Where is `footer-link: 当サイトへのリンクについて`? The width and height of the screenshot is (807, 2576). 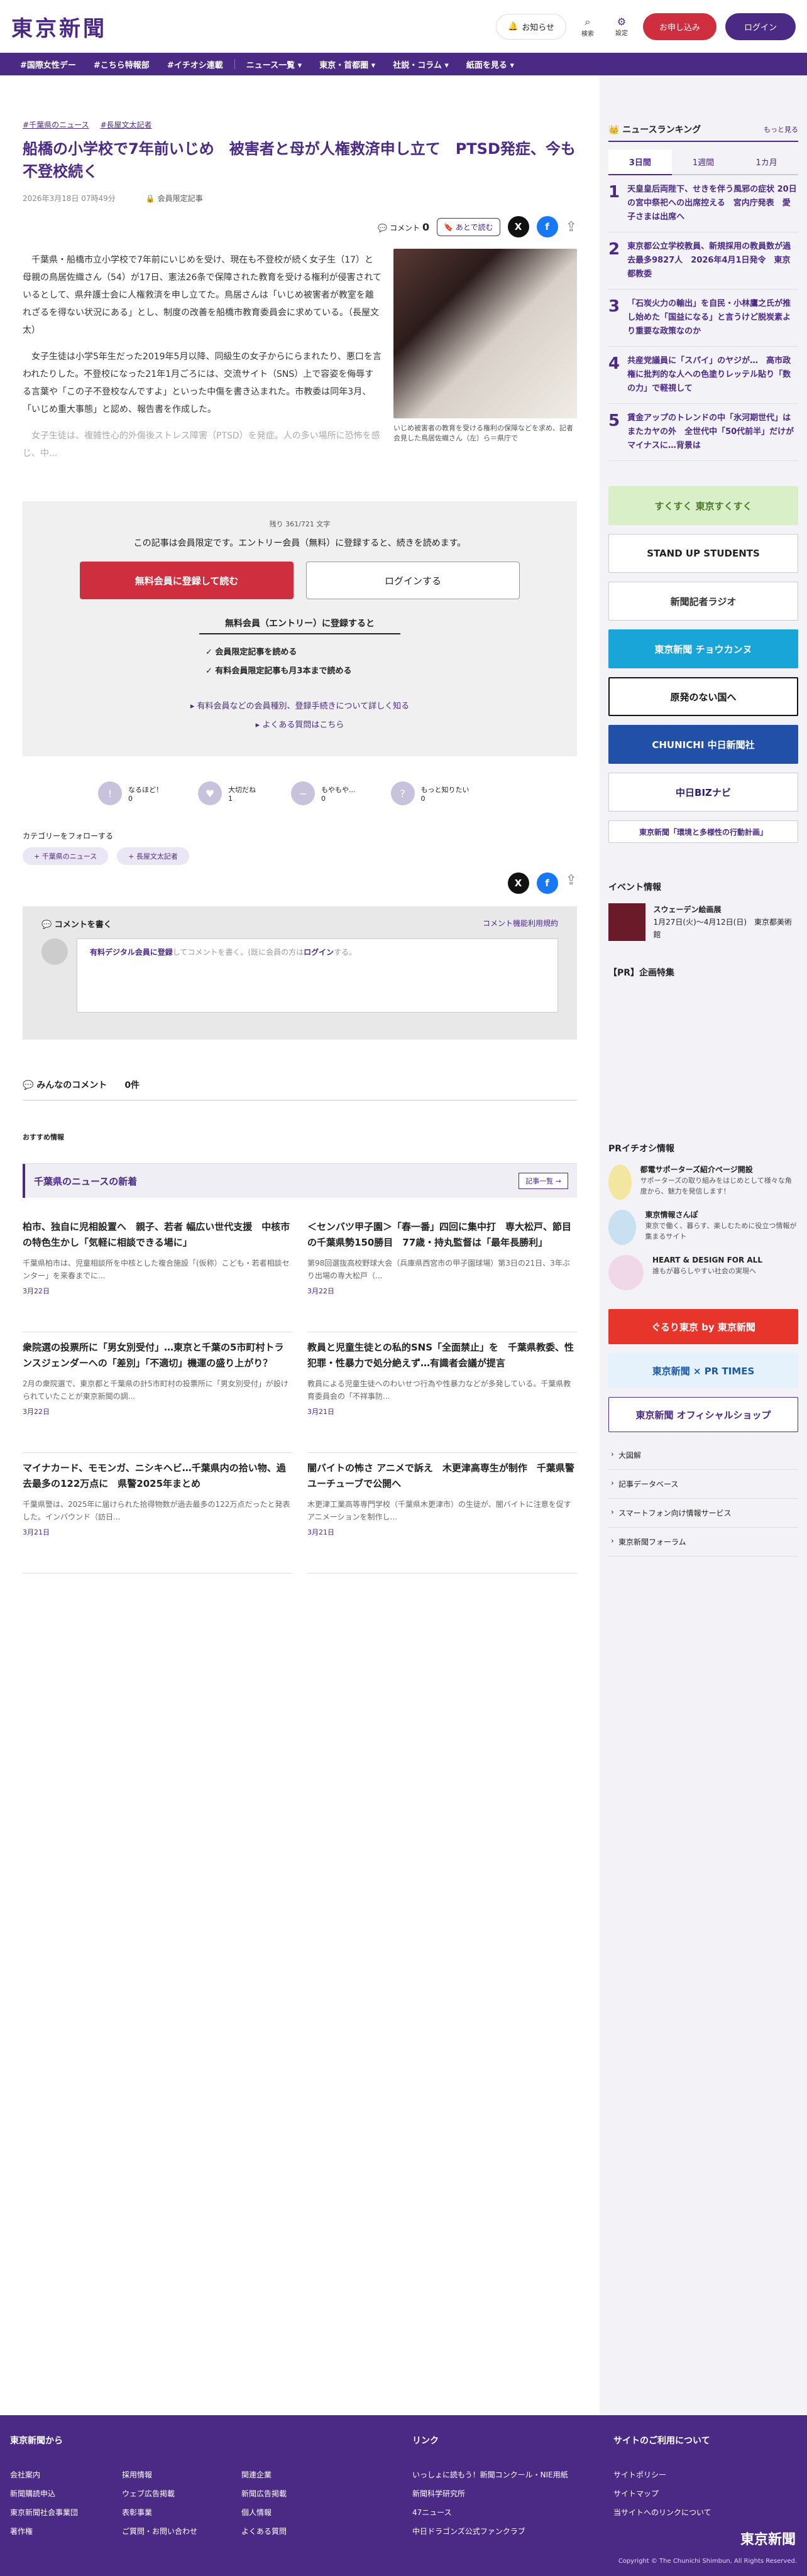 footer-link: 当サイトへのリンクについて is located at coordinates (704, 2512).